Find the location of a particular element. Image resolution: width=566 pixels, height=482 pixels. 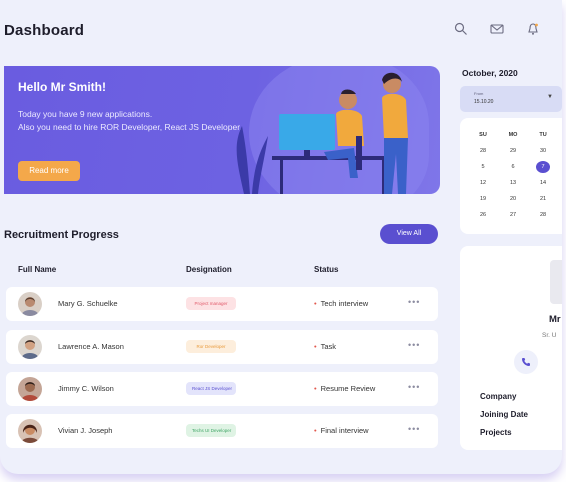

weekday-tu: TU is located at coordinates (543, 135).